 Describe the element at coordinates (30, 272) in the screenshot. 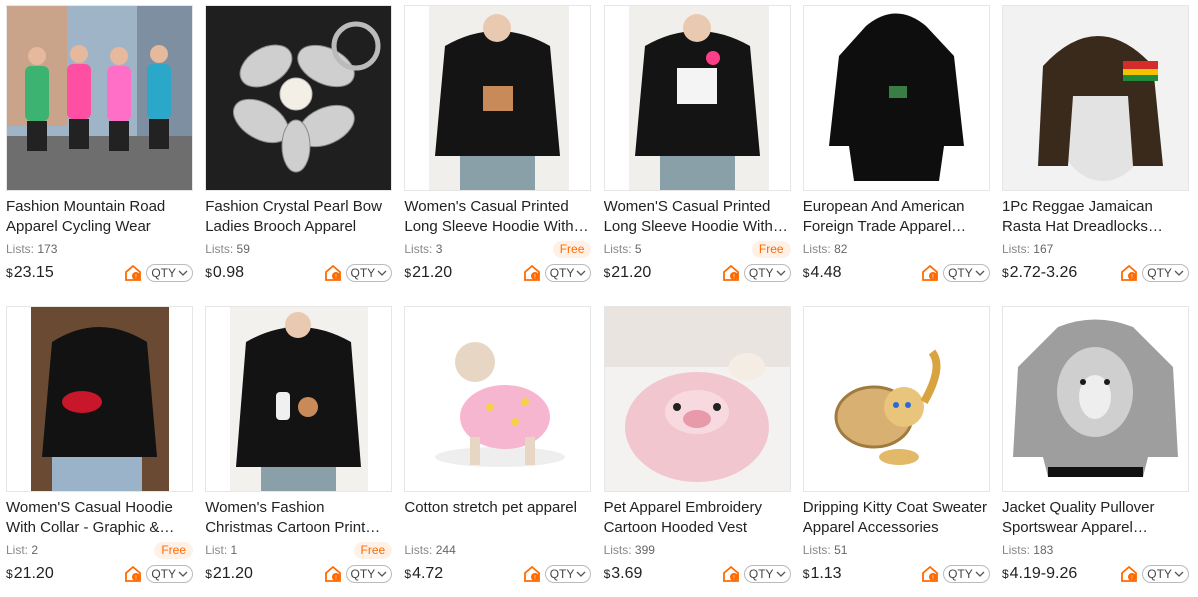

I see `product-price: $23.15` at that location.